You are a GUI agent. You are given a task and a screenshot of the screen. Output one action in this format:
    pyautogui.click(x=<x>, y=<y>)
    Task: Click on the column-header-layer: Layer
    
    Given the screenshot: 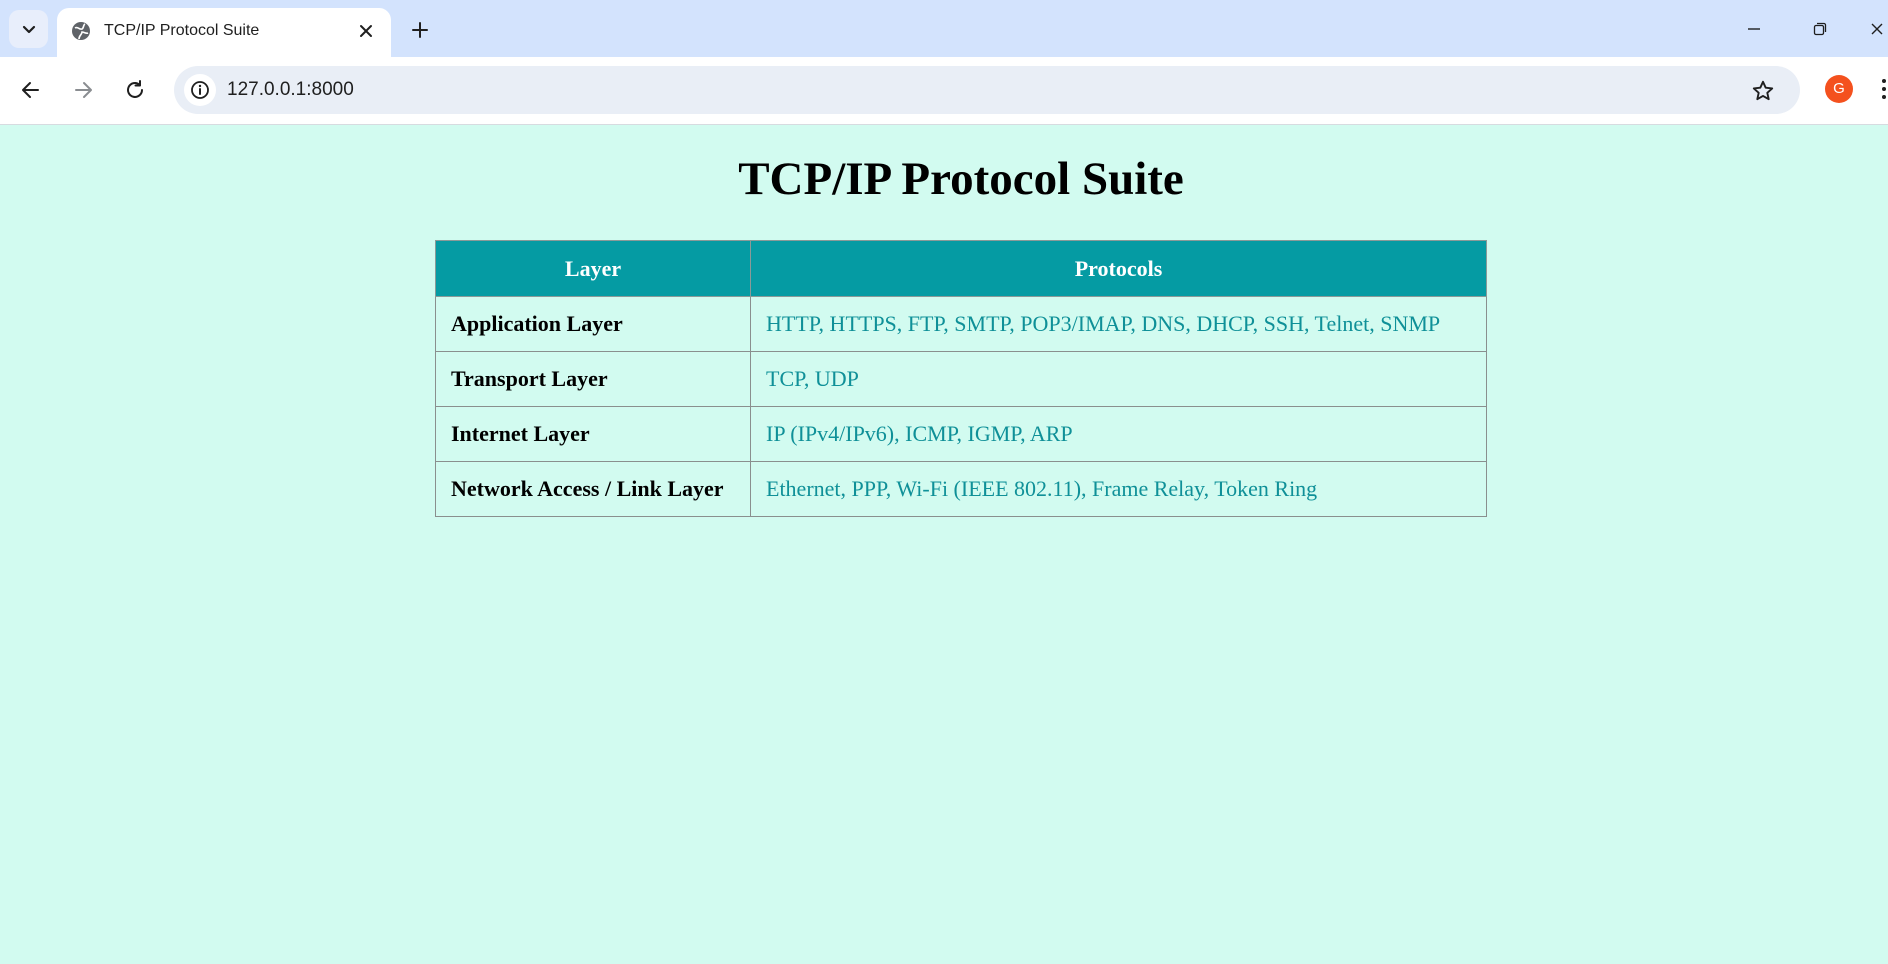 What is the action you would take?
    pyautogui.click(x=593, y=268)
    